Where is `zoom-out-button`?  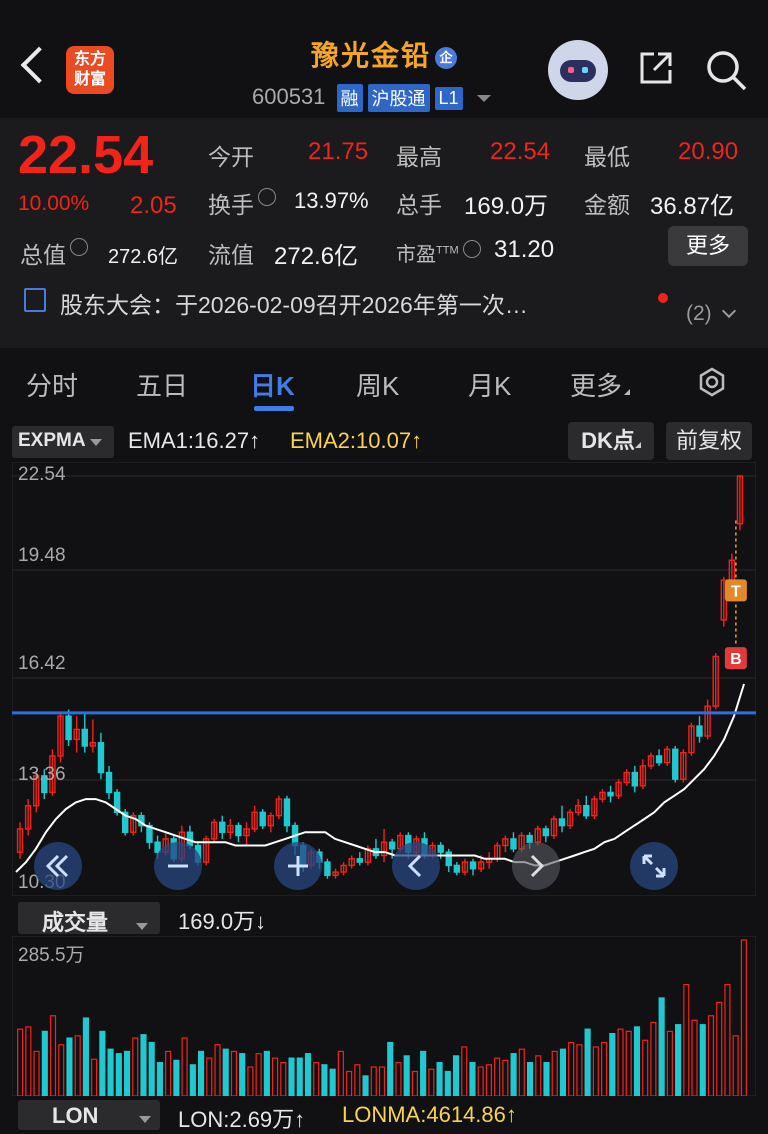
zoom-out-button is located at coordinates (178, 866).